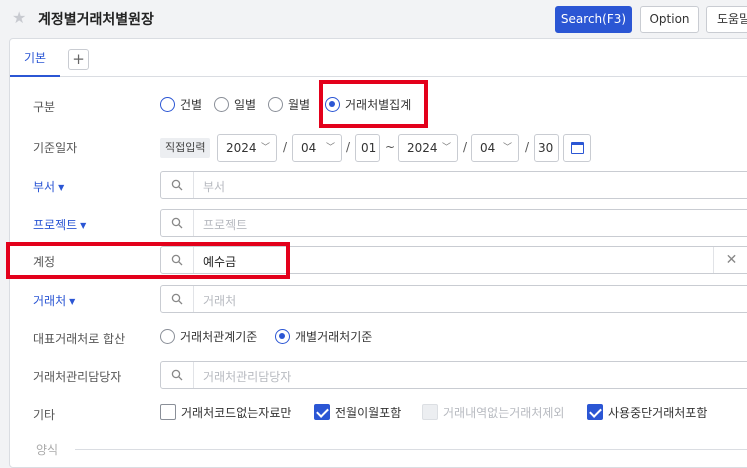 The height and width of the screenshot is (468, 747). Describe the element at coordinates (55, 148) in the screenshot. I see `base-date-label: 기준일자` at that location.